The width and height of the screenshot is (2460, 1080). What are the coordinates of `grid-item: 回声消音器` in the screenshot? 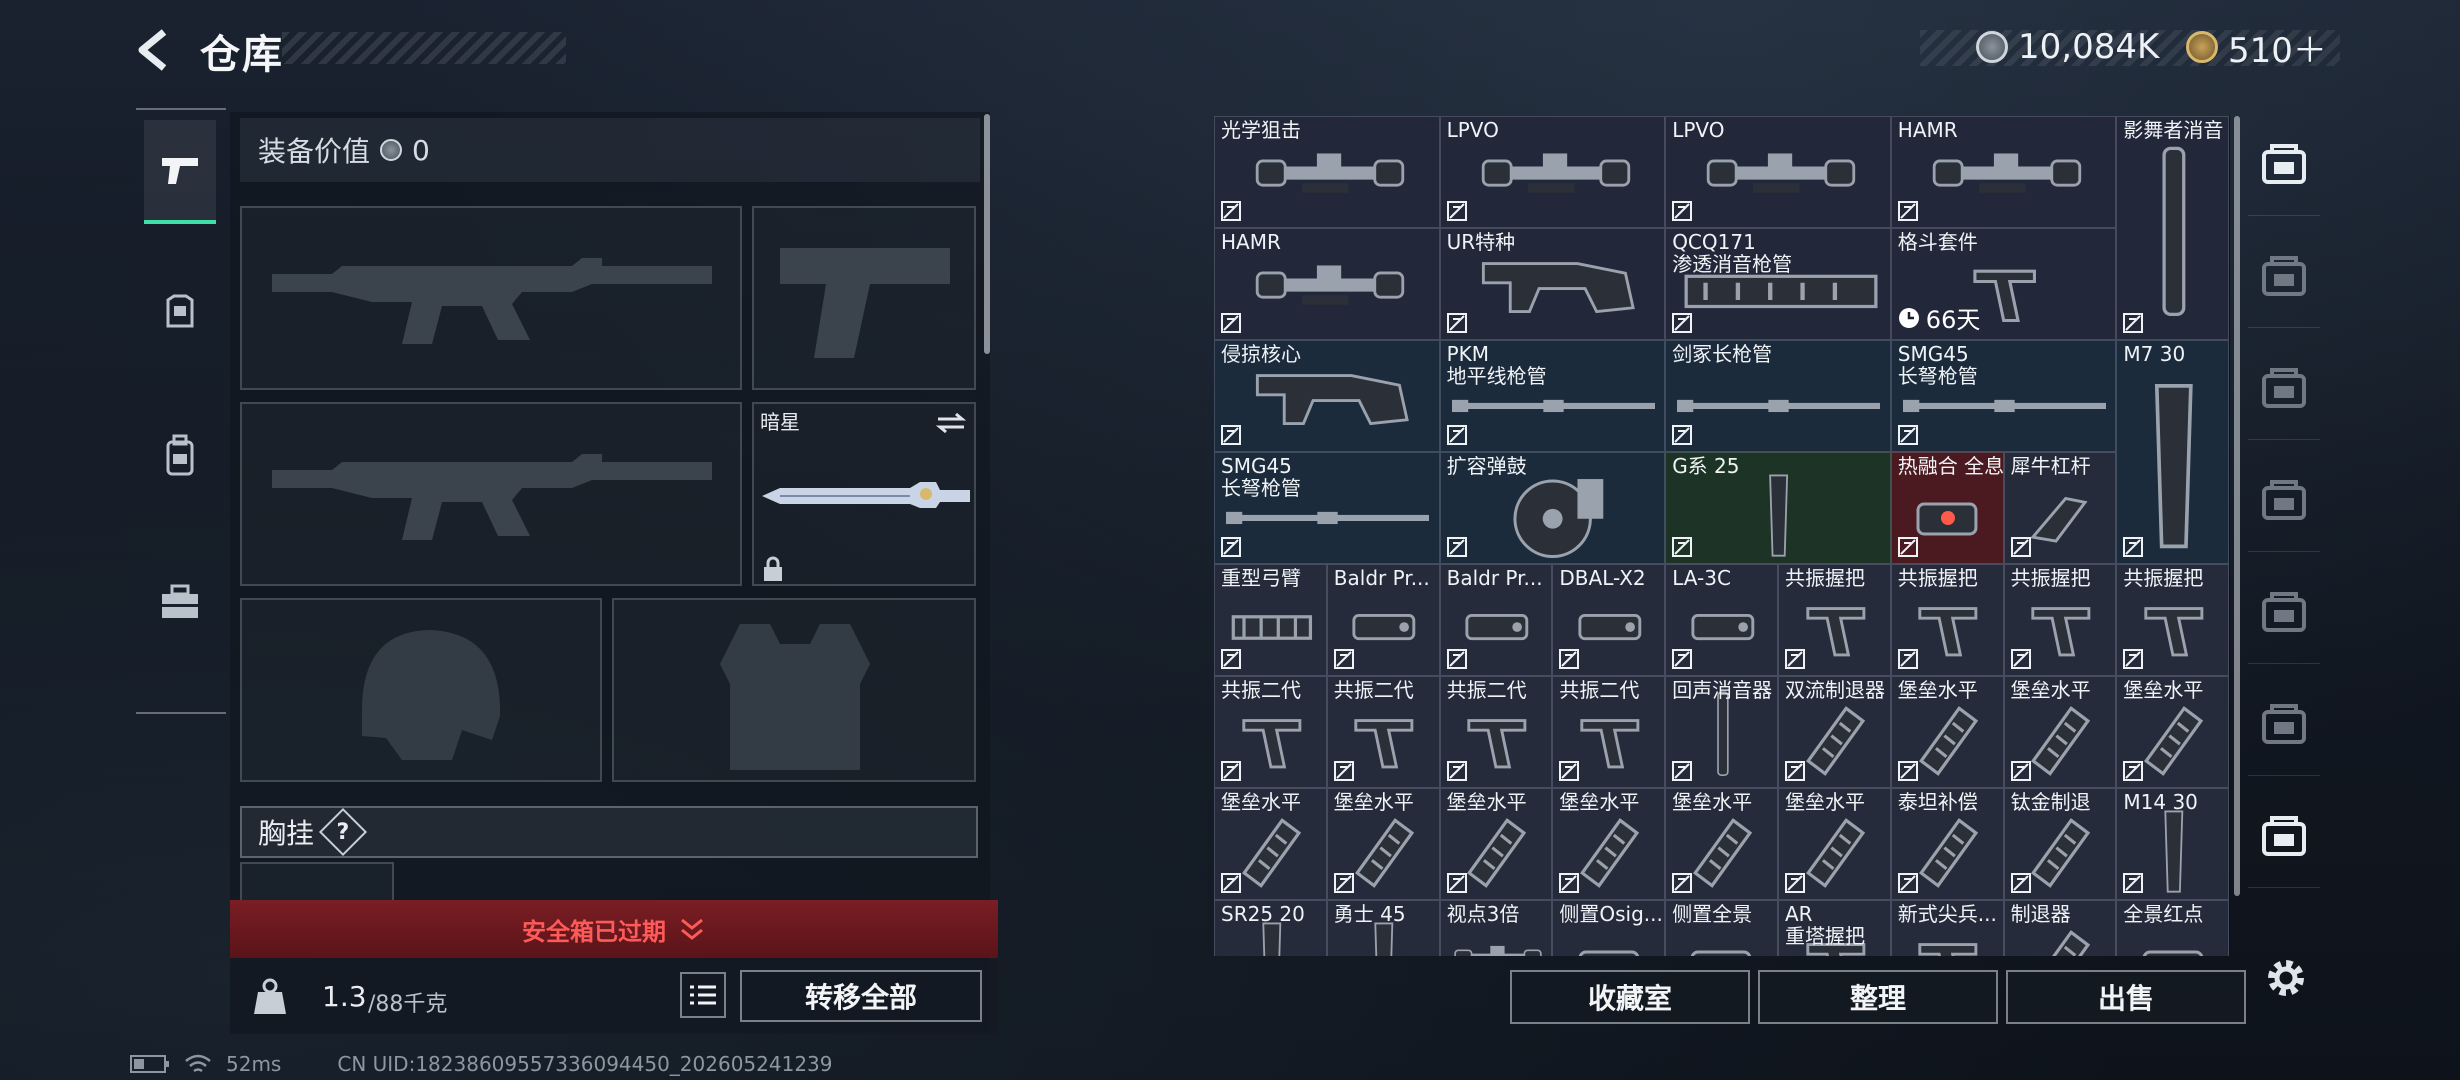 It's located at (1721, 732).